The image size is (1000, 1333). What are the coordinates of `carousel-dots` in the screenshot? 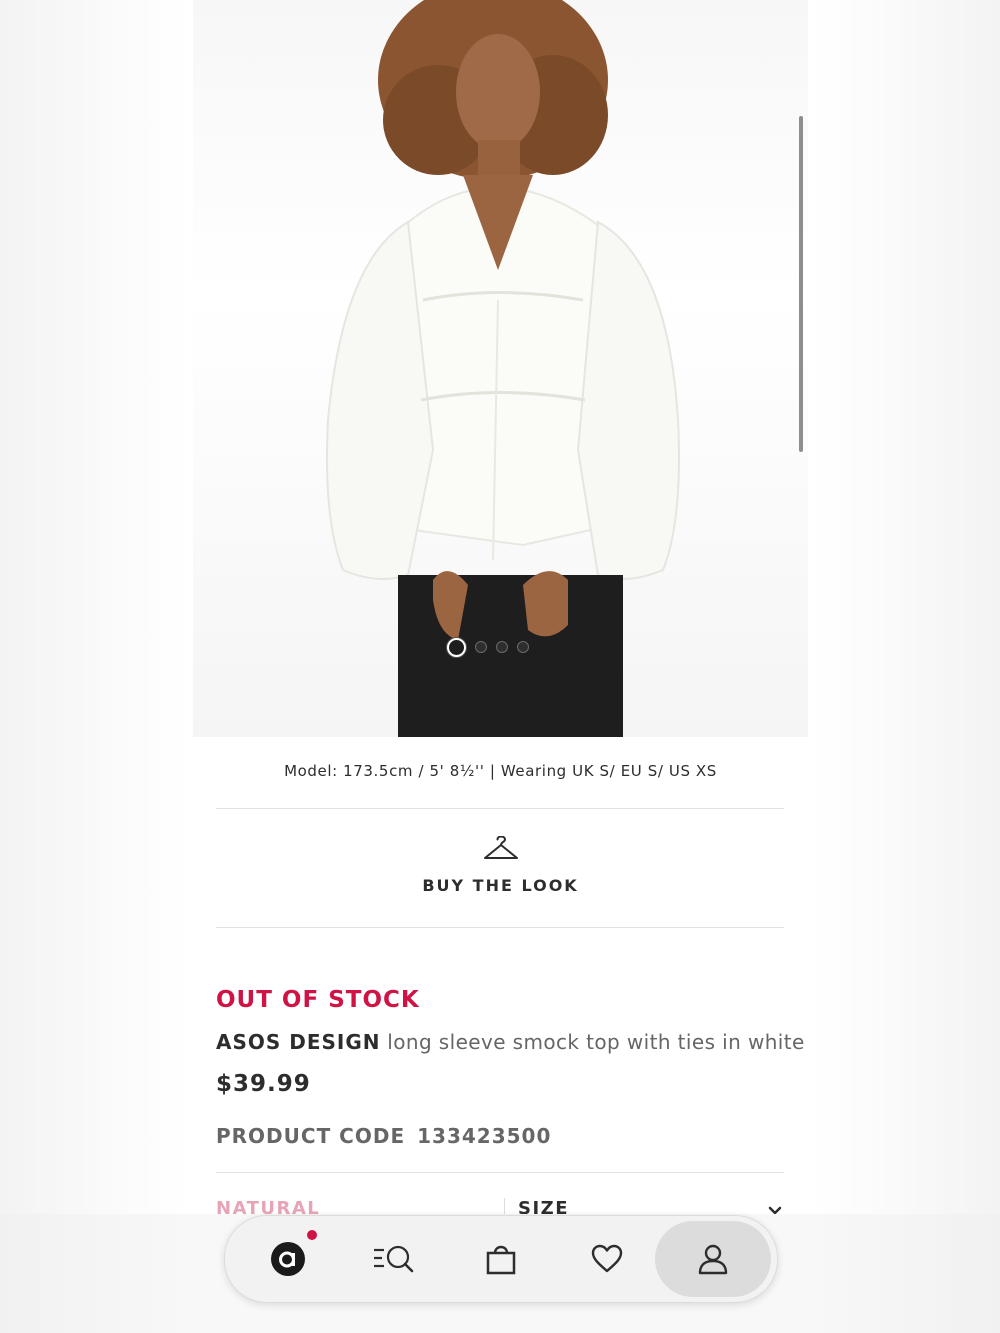 It's located at (488, 647).